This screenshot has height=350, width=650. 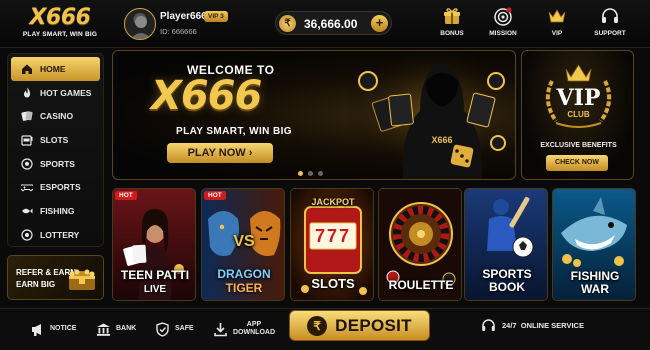 What do you see at coordinates (60, 22) in the screenshot?
I see `site-logo: X666 PLAY SMART, WIN BIG` at bounding box center [60, 22].